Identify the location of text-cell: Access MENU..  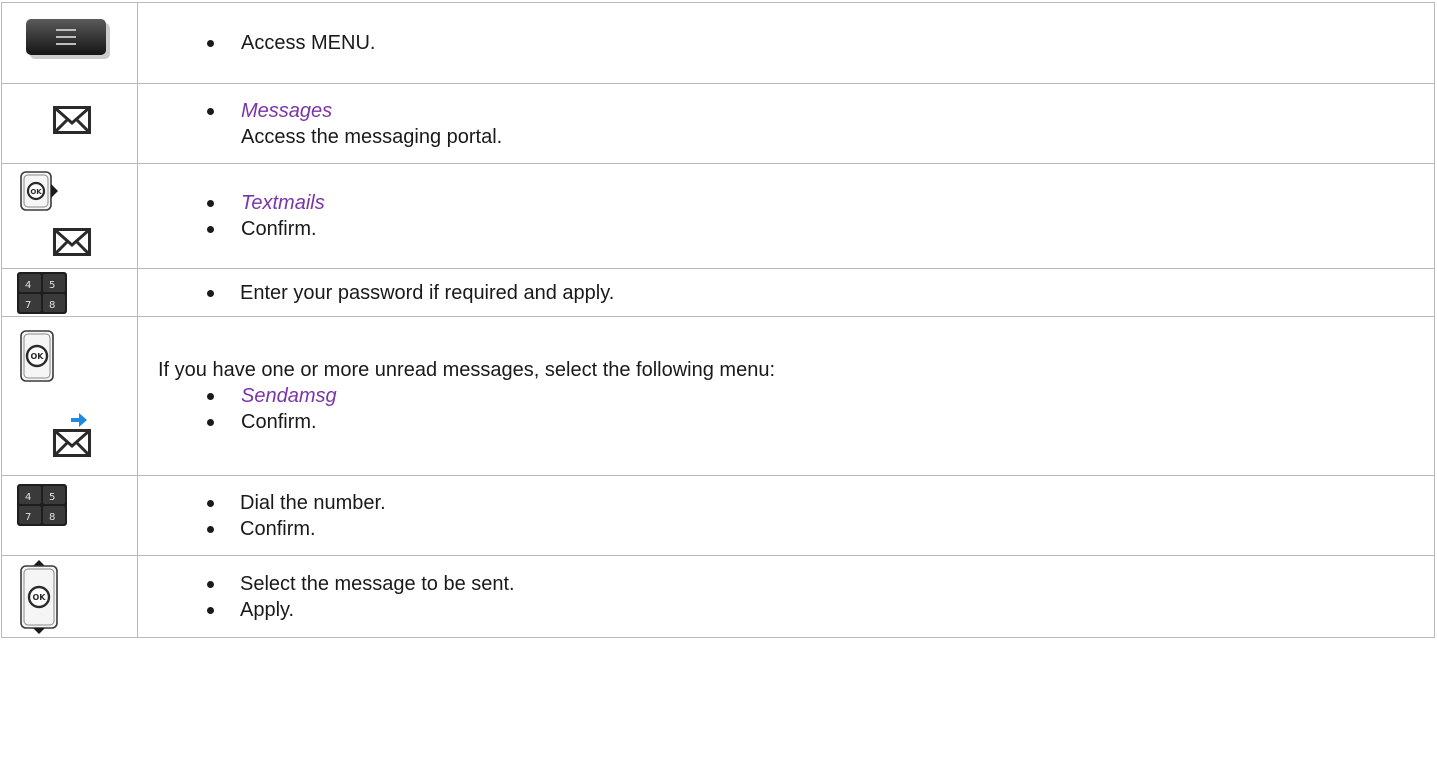
(786, 43).